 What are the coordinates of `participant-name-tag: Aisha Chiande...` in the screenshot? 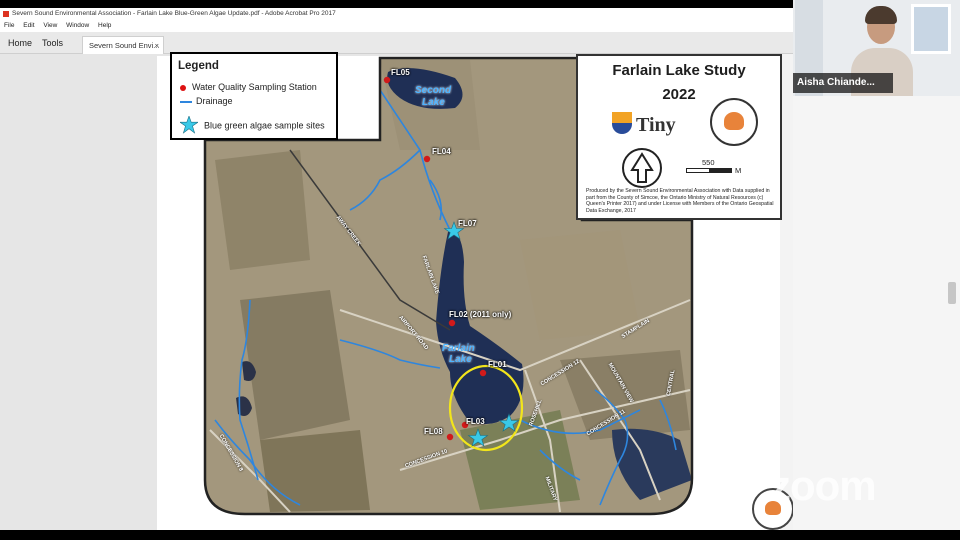 It's located at (843, 83).